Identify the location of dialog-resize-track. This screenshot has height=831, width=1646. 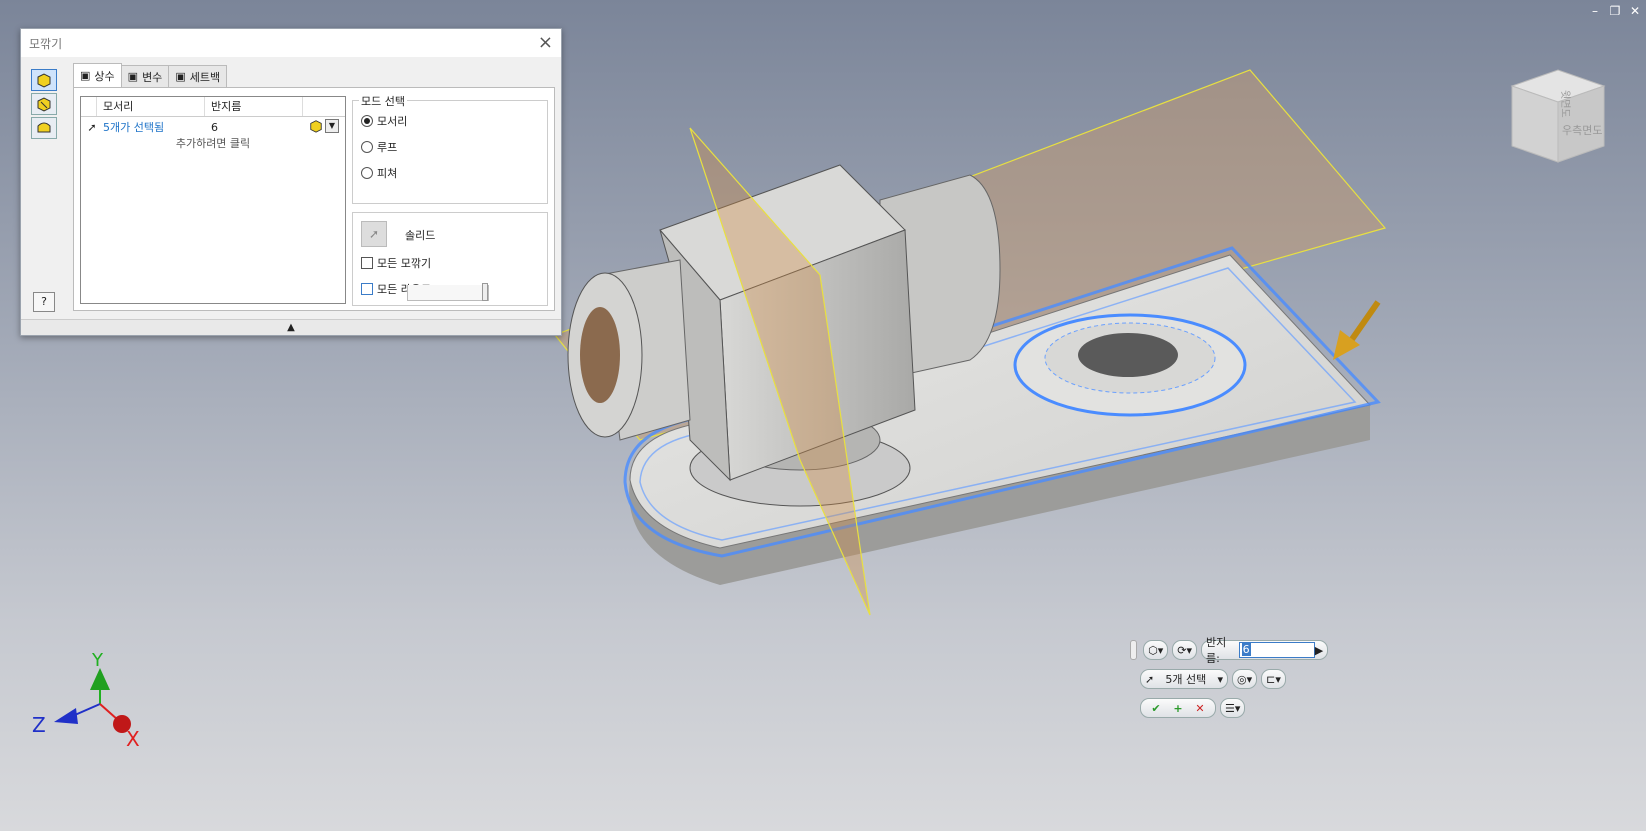
(448, 292).